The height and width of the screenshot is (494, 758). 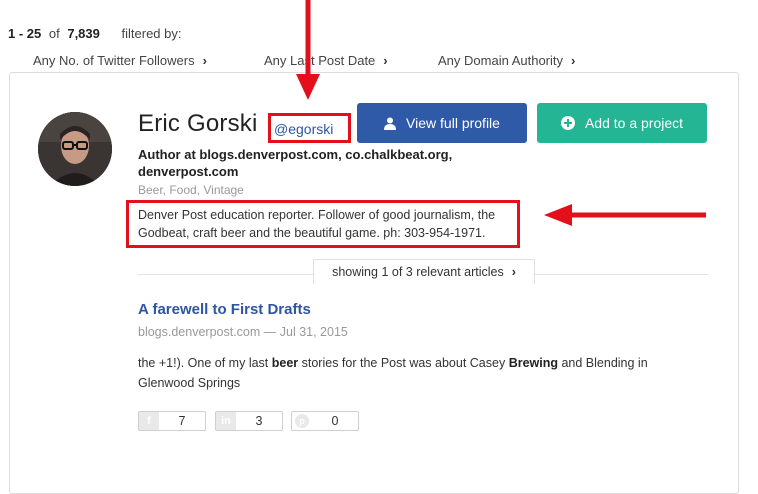 What do you see at coordinates (83, 33) in the screenshot?
I see `results-total: 7,839` at bounding box center [83, 33].